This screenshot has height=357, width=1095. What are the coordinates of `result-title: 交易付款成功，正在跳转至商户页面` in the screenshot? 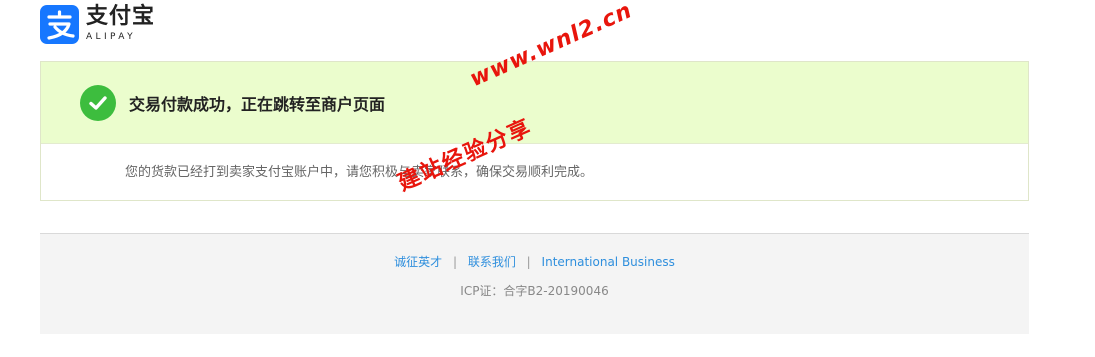 It's located at (257, 104).